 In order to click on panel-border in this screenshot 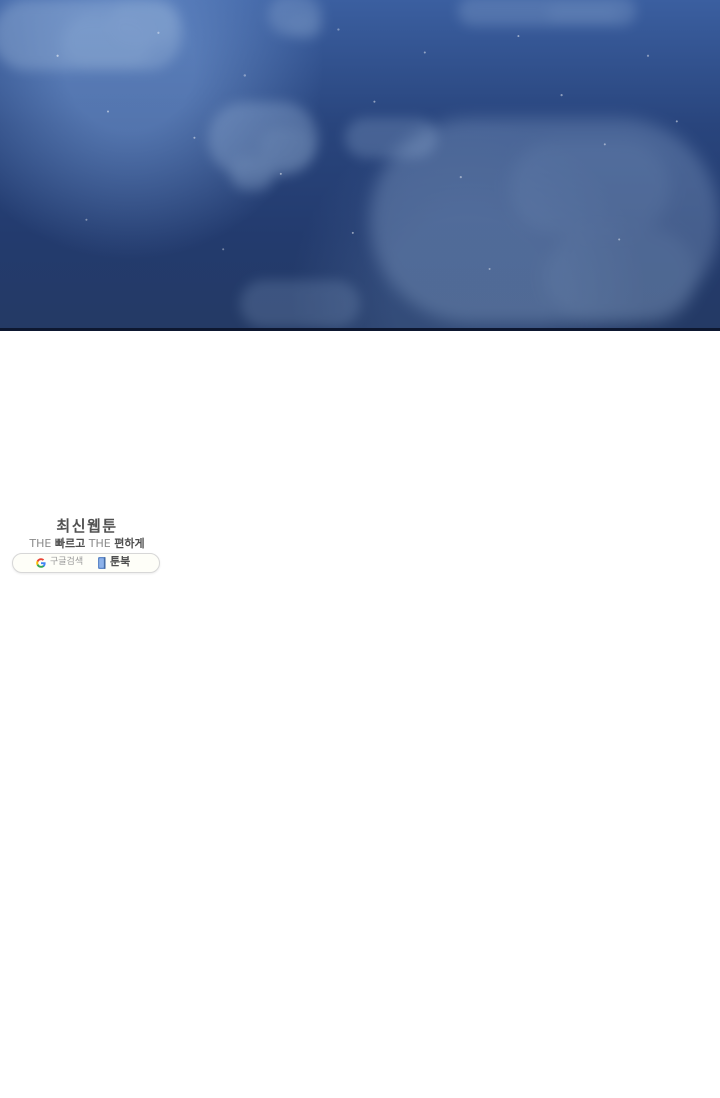, I will do `click(360, 329)`.